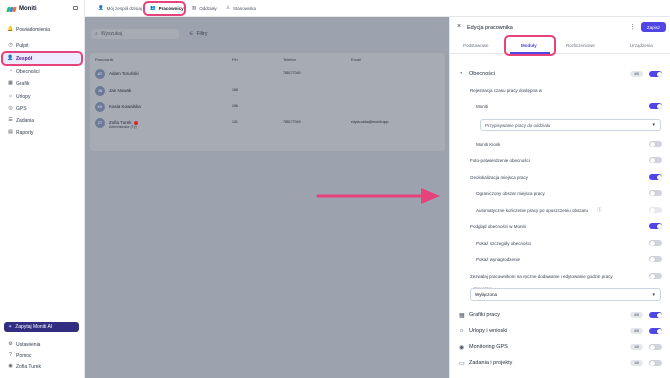 This screenshot has width=670, height=378. What do you see at coordinates (29, 366) in the screenshot?
I see `sidebar-item-label: Zofia Turek` at bounding box center [29, 366].